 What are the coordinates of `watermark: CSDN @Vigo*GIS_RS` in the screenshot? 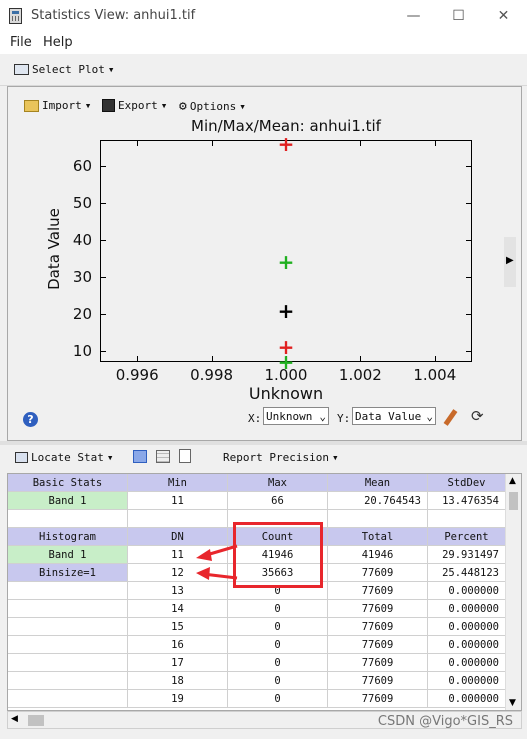 It's located at (445, 721).